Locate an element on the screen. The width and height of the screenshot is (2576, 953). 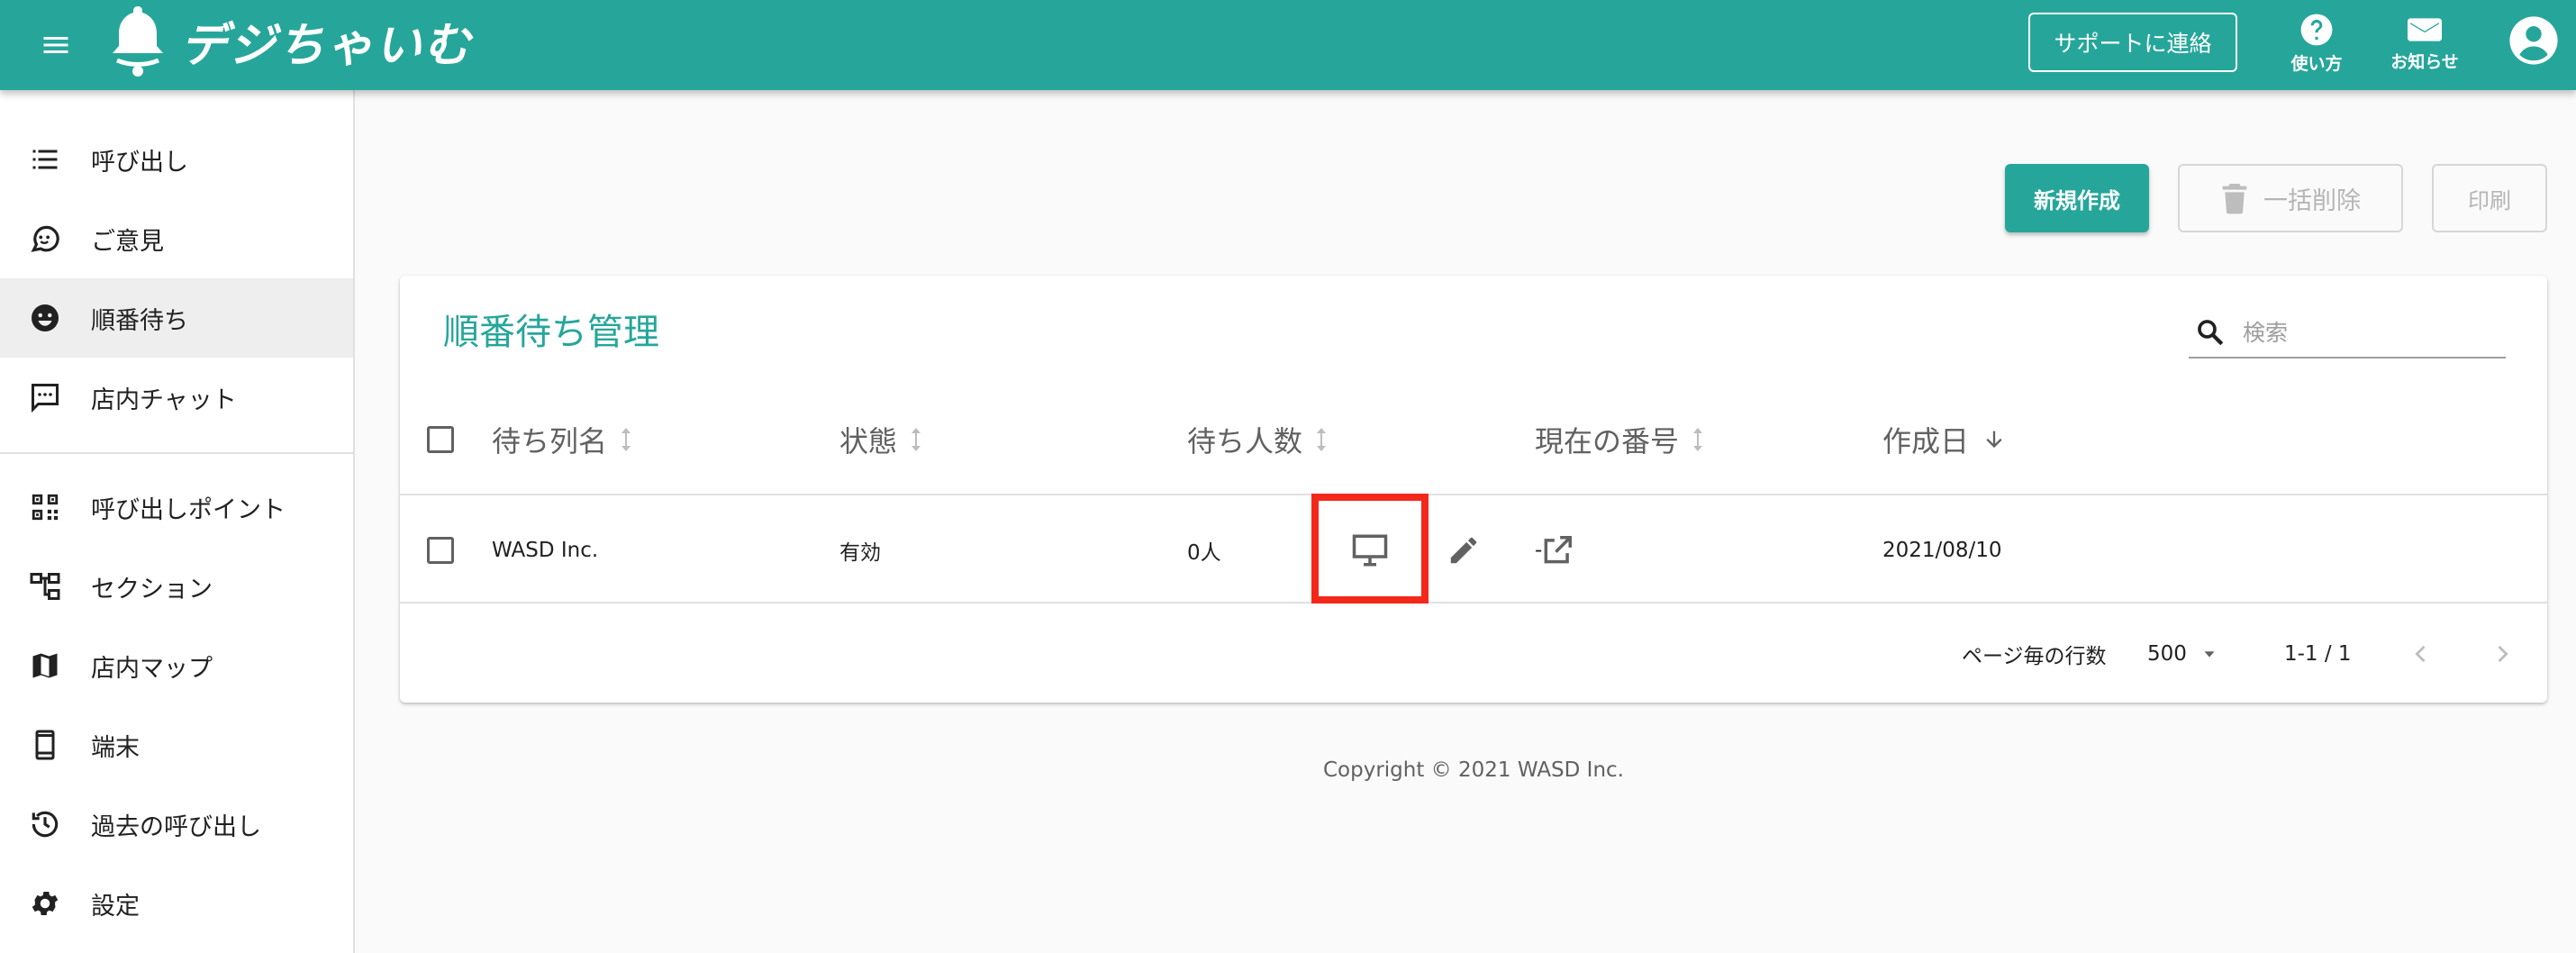
bulk-delete-button: 一括削除 is located at coordinates (2290, 198).